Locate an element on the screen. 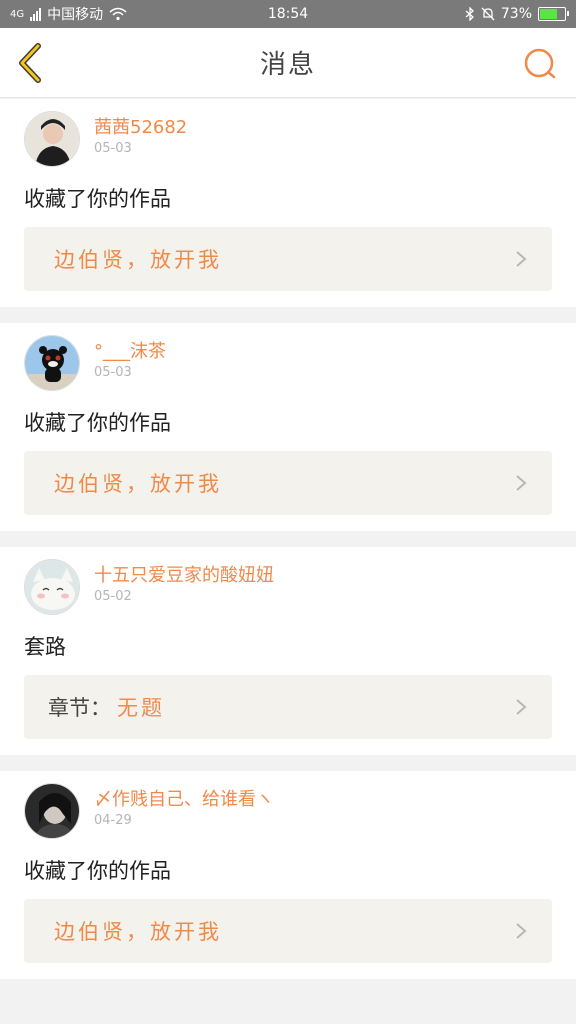  message-meta: °___沫茶 05-03 is located at coordinates (130, 357).